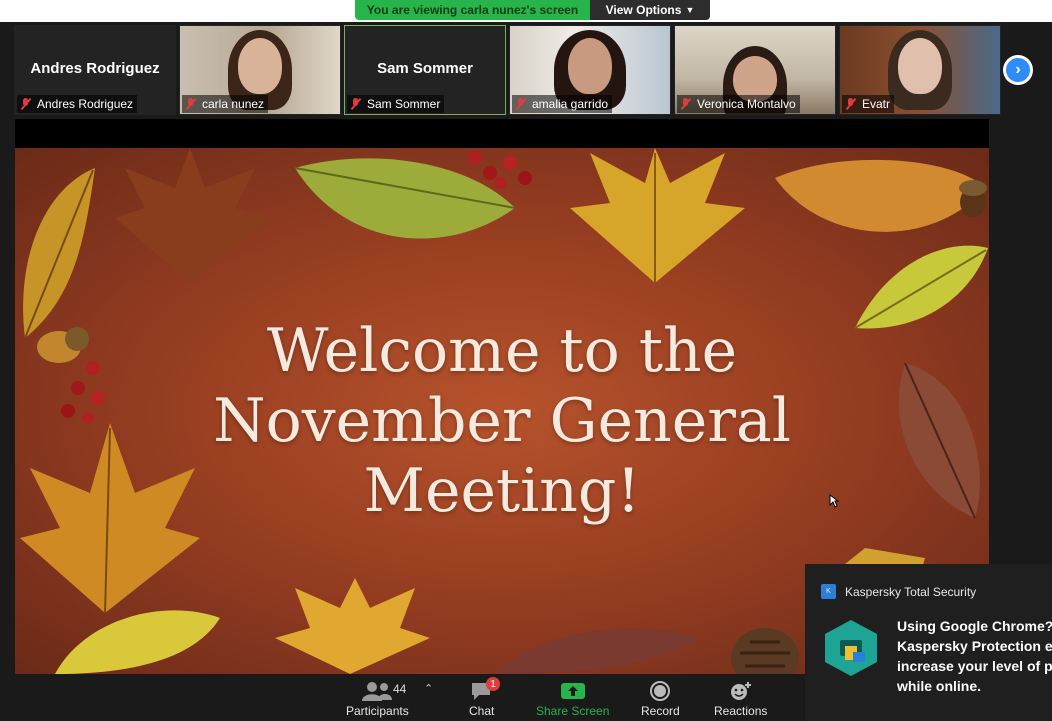  What do you see at coordinates (974, 626) in the screenshot?
I see `toast-message-line: Using Google Chrome?` at bounding box center [974, 626].